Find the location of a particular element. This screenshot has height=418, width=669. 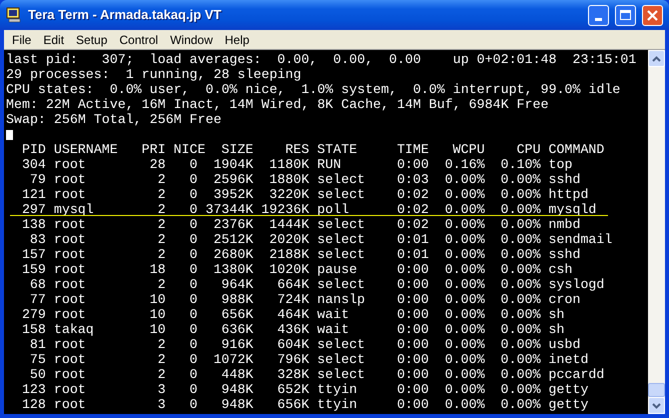

scroll-down-button is located at coordinates (656, 405).